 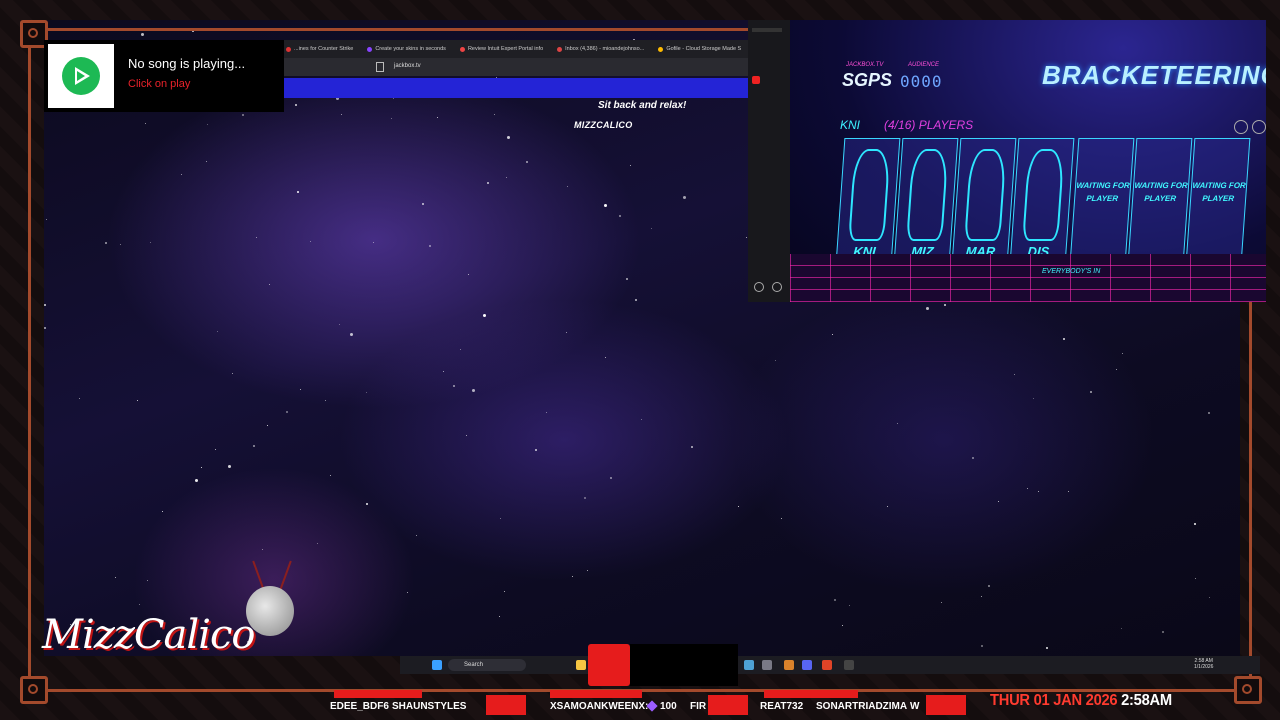 I want to click on player-slot: KNI, so click(x=868, y=201).